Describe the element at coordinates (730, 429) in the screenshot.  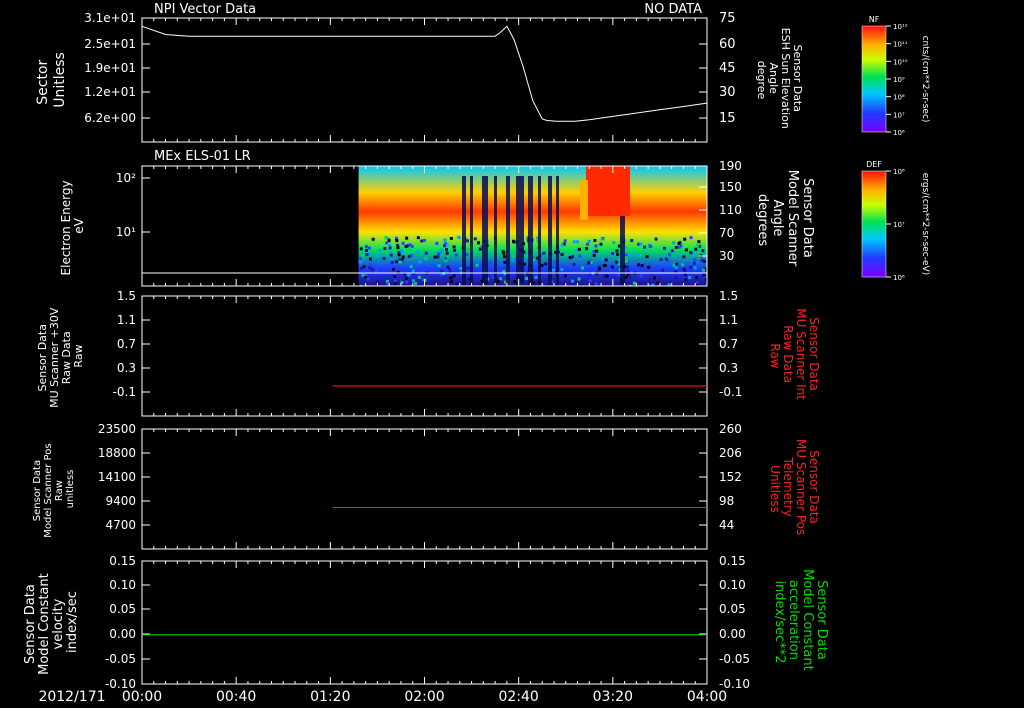
I see `y-tick-label-right: 260` at that location.